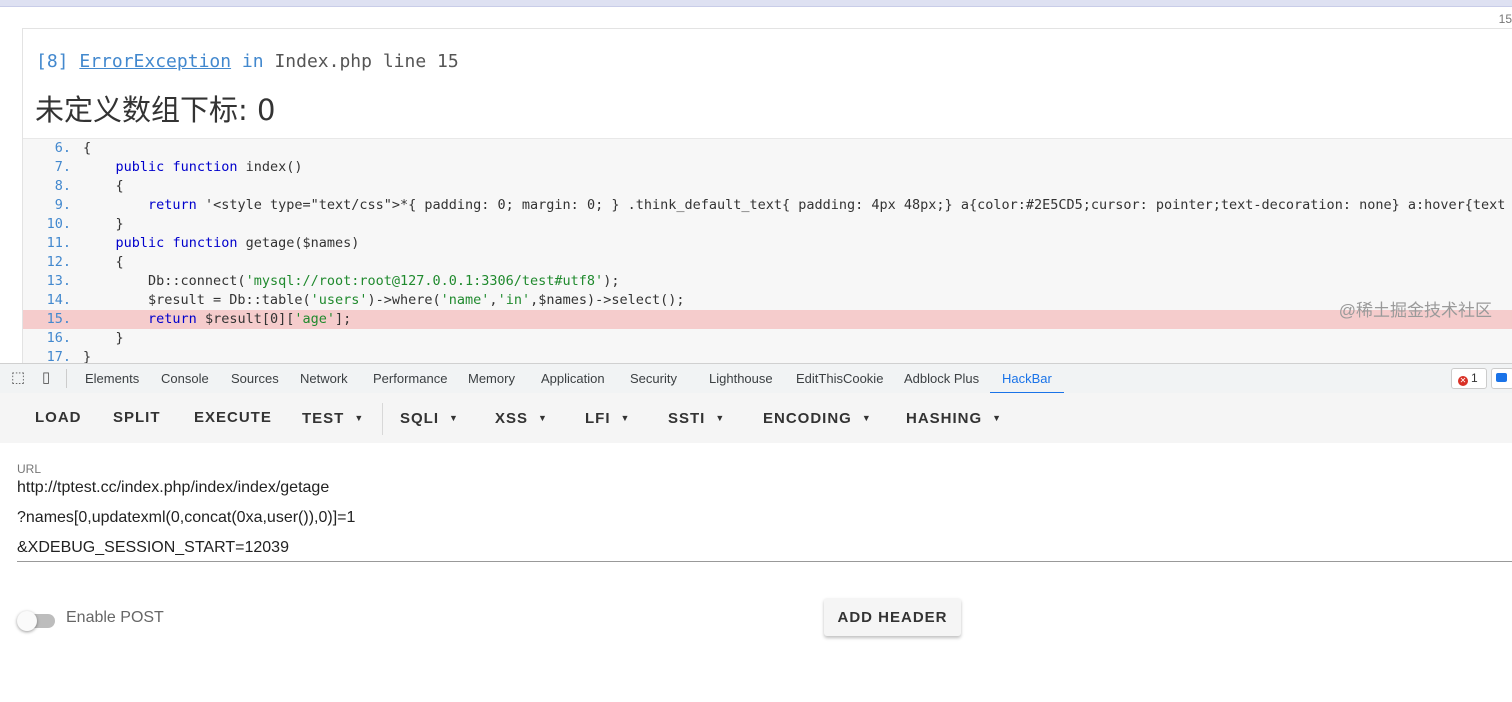 This screenshot has width=1512, height=702. I want to click on lfi-button: LFI ▼, so click(607, 418).